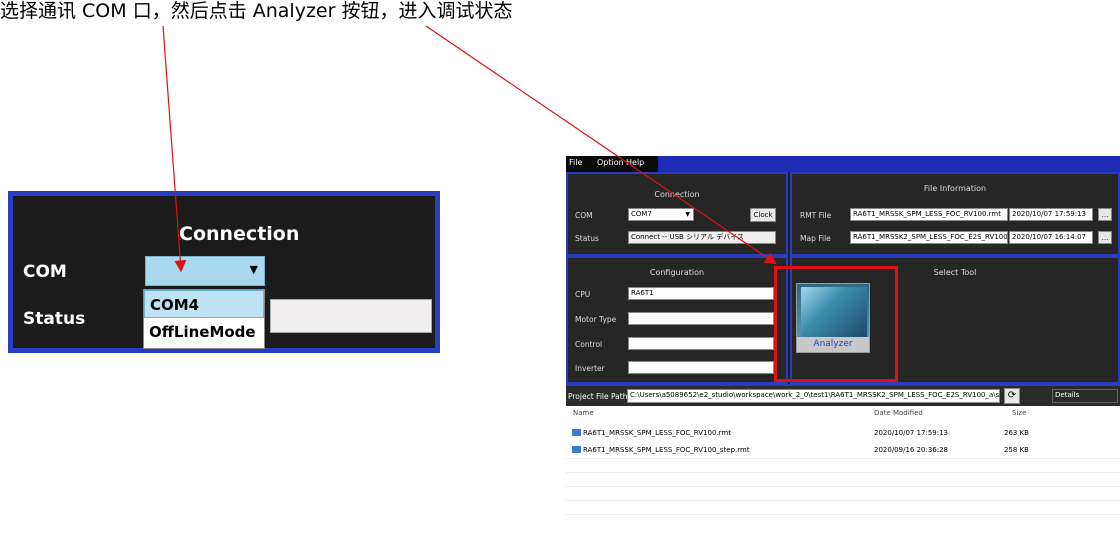  Describe the element at coordinates (601, 145) in the screenshot. I see `arrow-to-analyzer` at that location.